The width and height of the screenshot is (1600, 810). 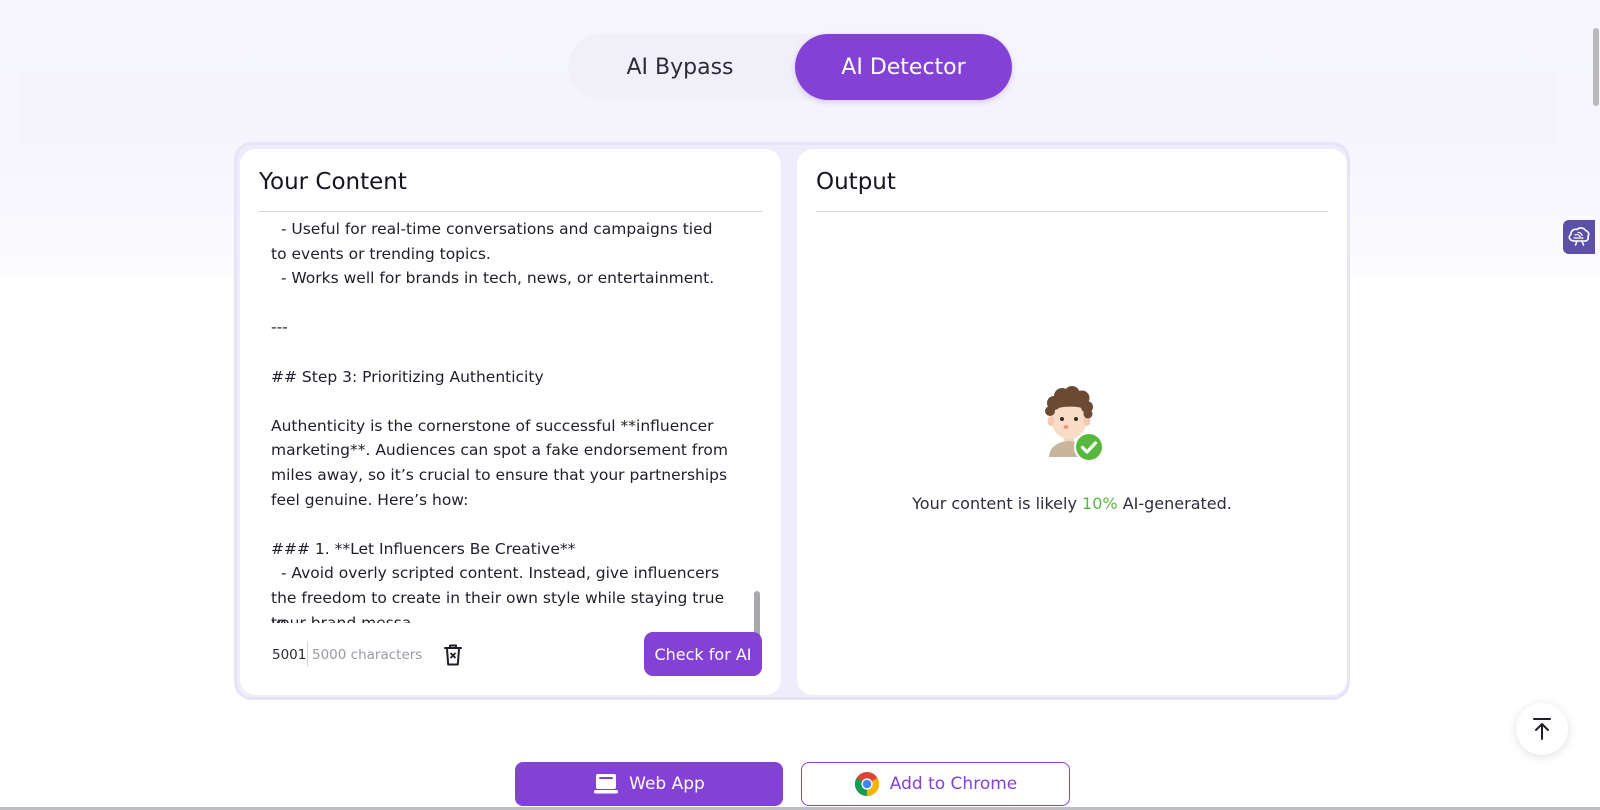 What do you see at coordinates (289, 655) in the screenshot?
I see `character-count: 5001` at bounding box center [289, 655].